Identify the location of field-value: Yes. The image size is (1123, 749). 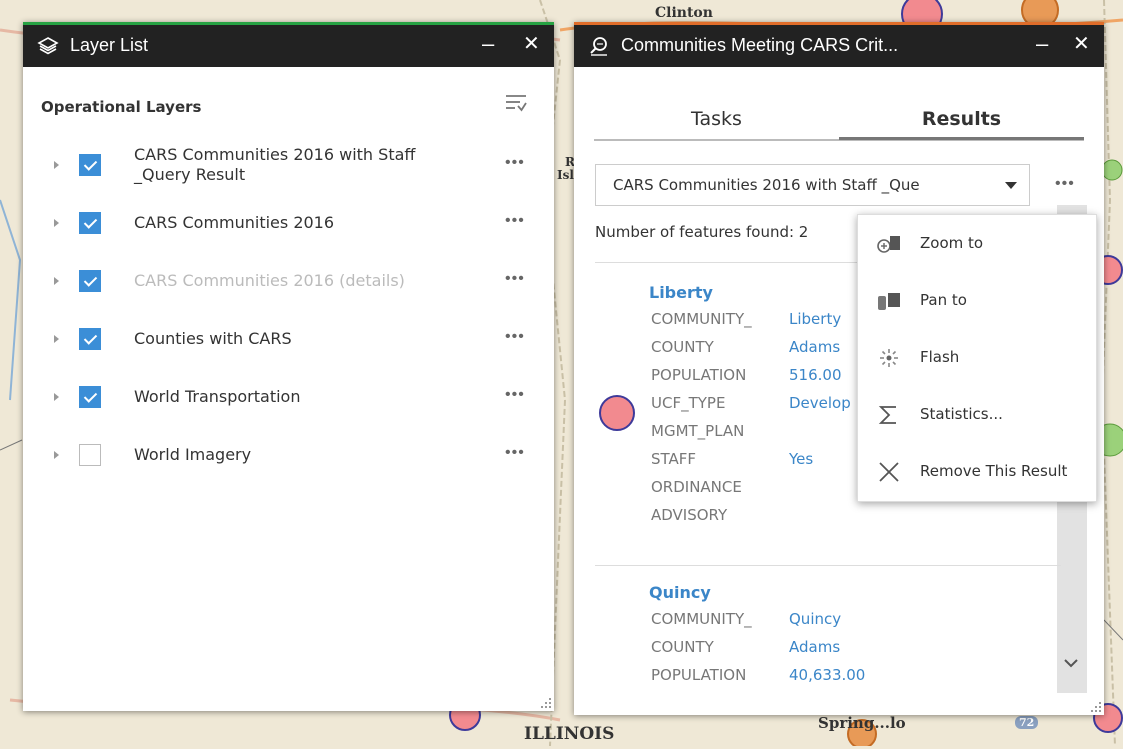
(801, 459).